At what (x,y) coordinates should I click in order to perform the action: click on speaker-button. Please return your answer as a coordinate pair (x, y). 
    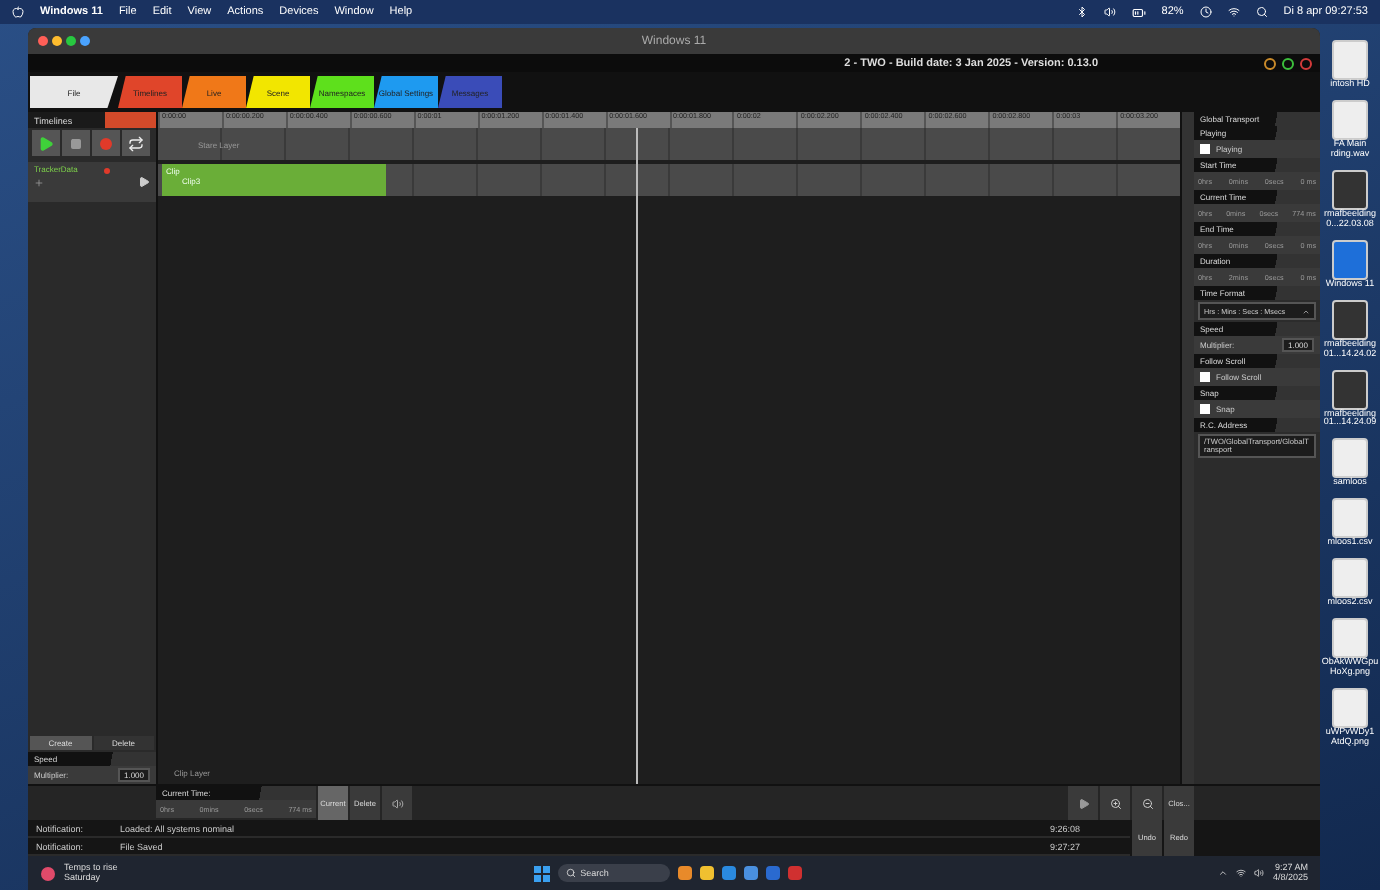
    Looking at the image, I should click on (397, 803).